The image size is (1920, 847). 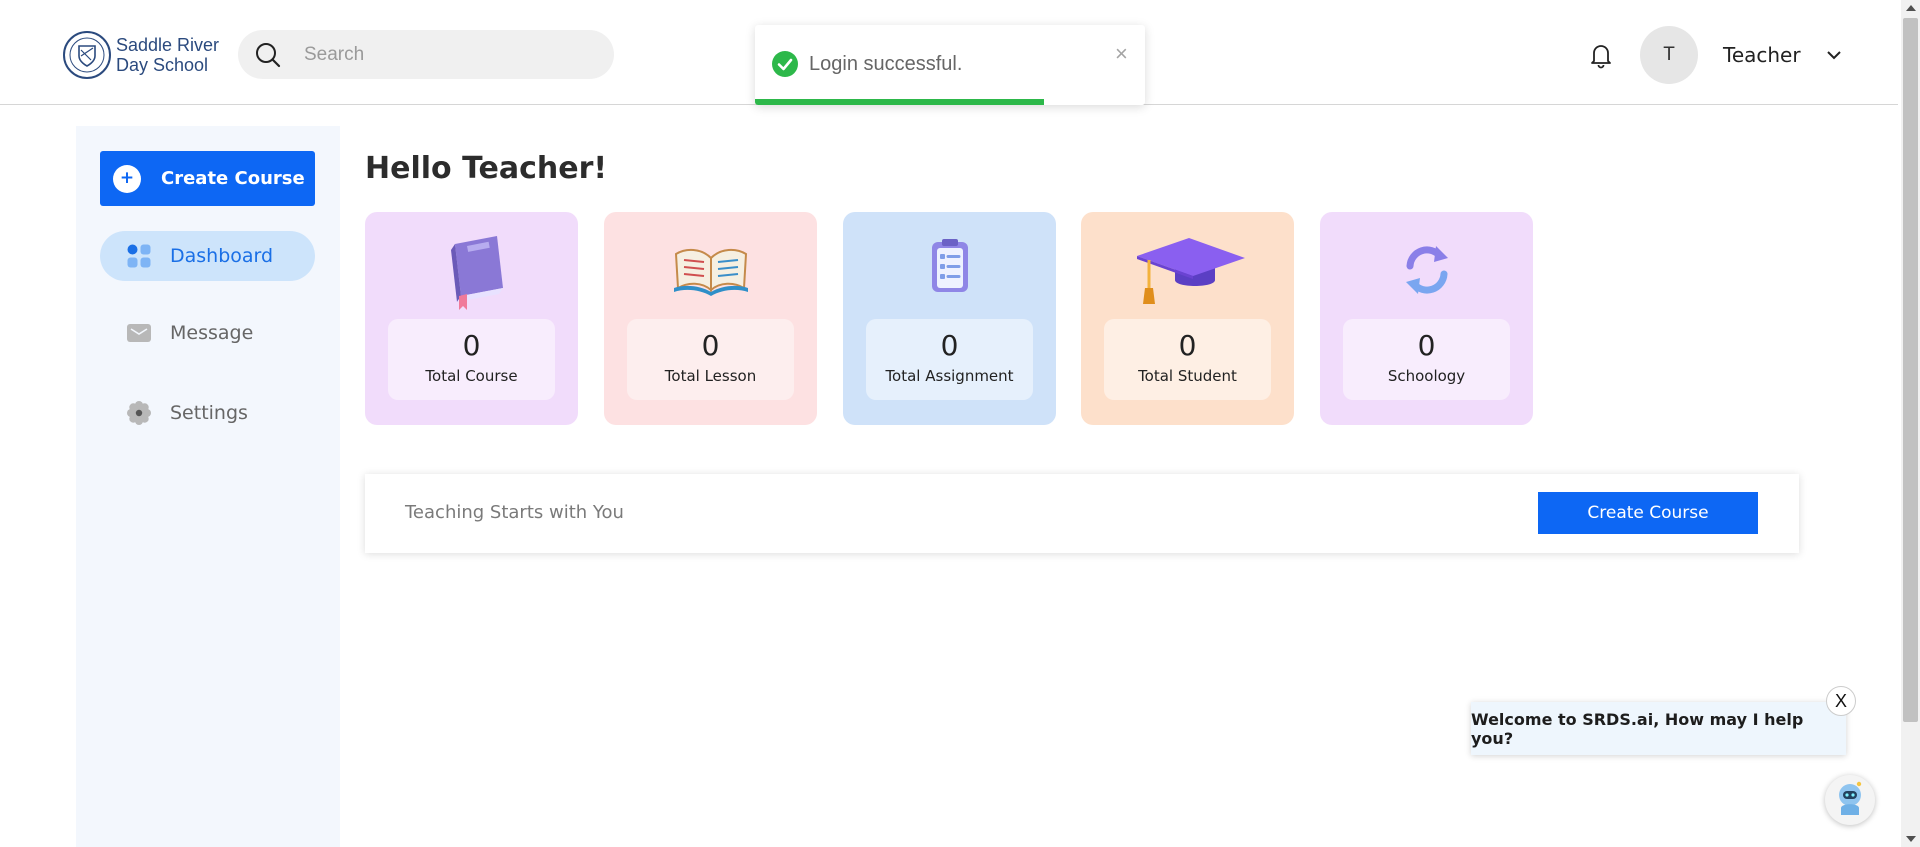 I want to click on chevron-down-icon, so click(x=1834, y=55).